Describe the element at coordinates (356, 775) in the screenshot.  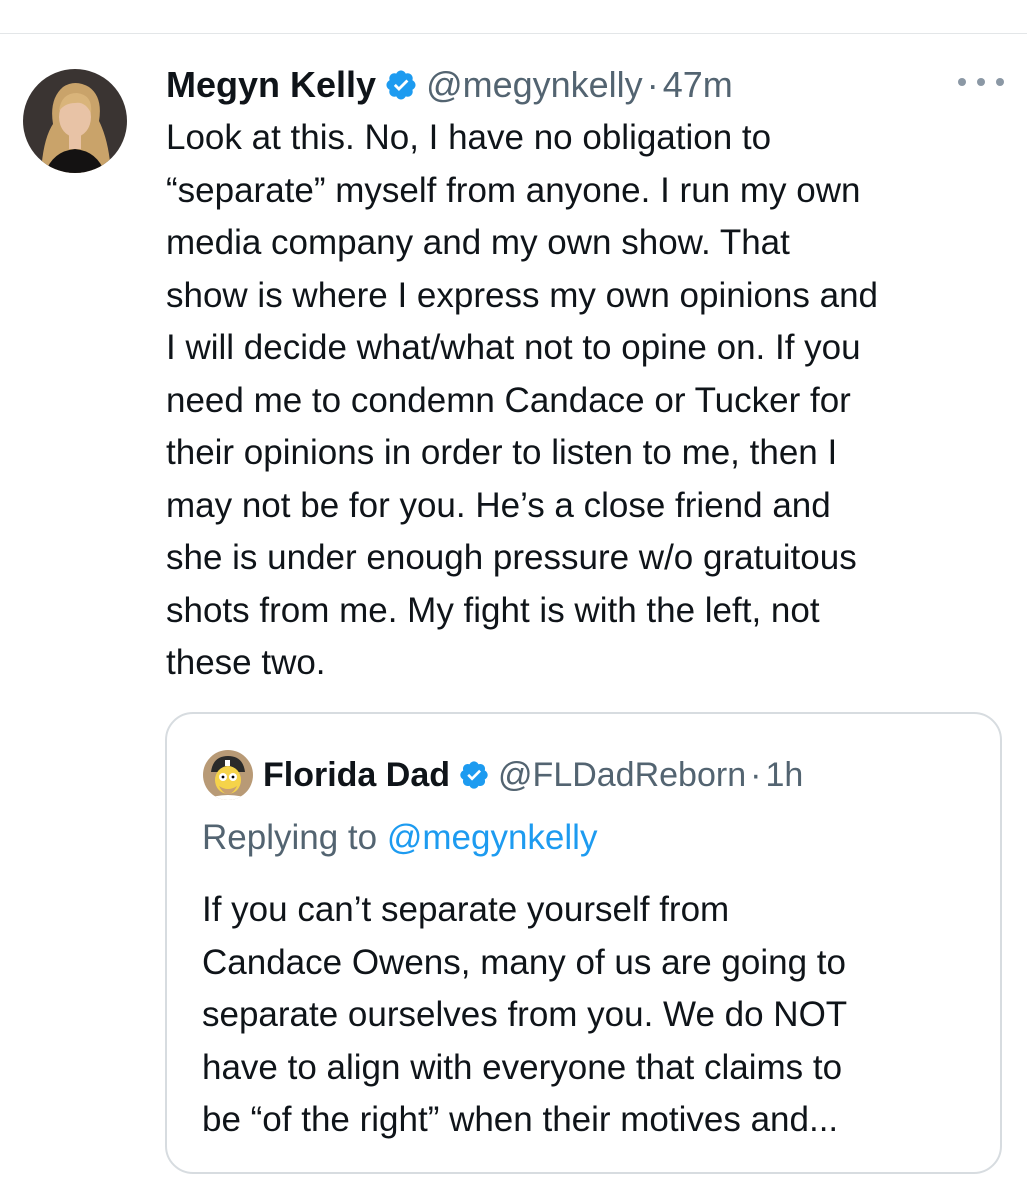
I see `quoted-author-name: Florida Dad` at that location.